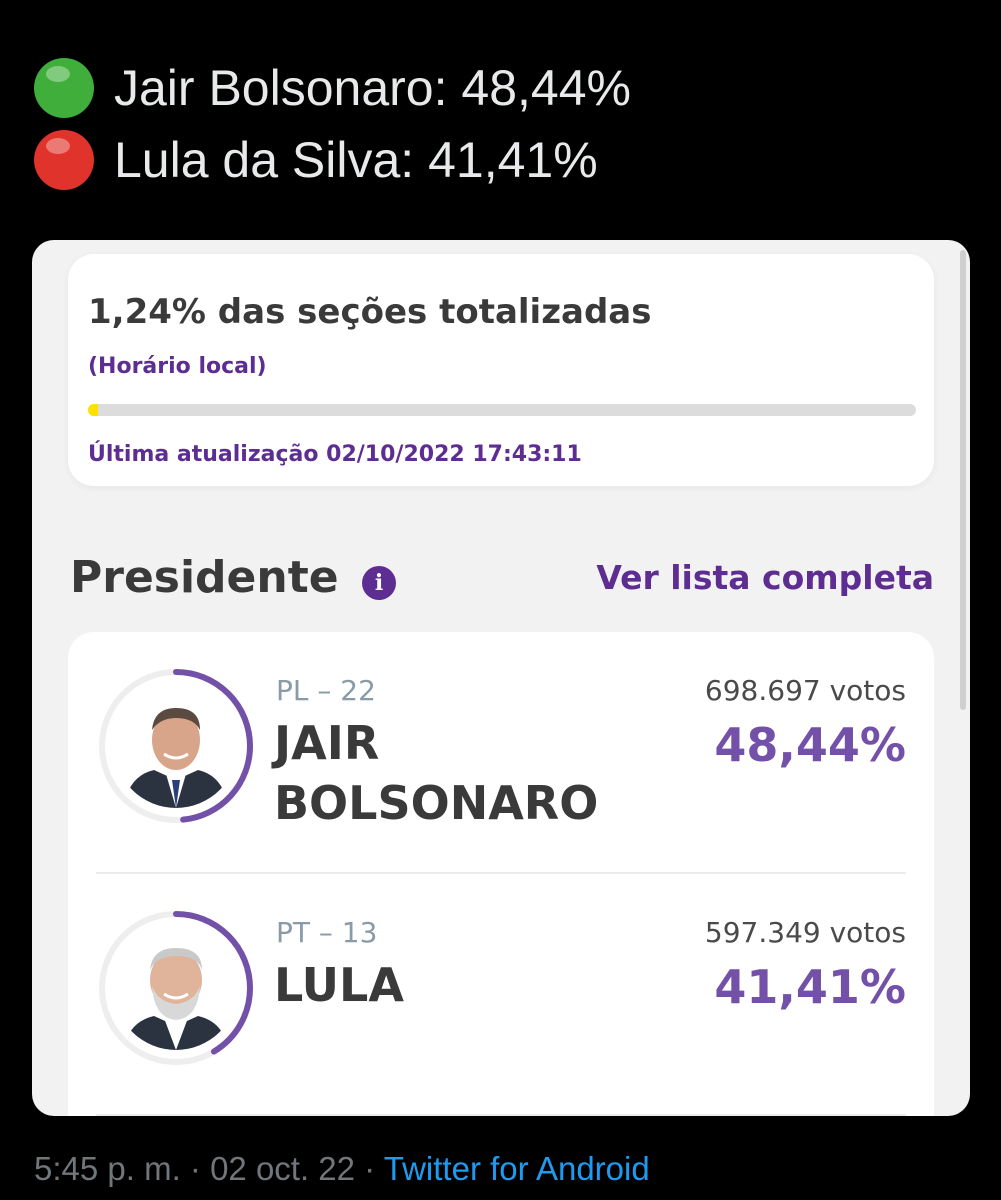 The height and width of the screenshot is (1200, 1001). I want to click on scrollbar, so click(963, 480).